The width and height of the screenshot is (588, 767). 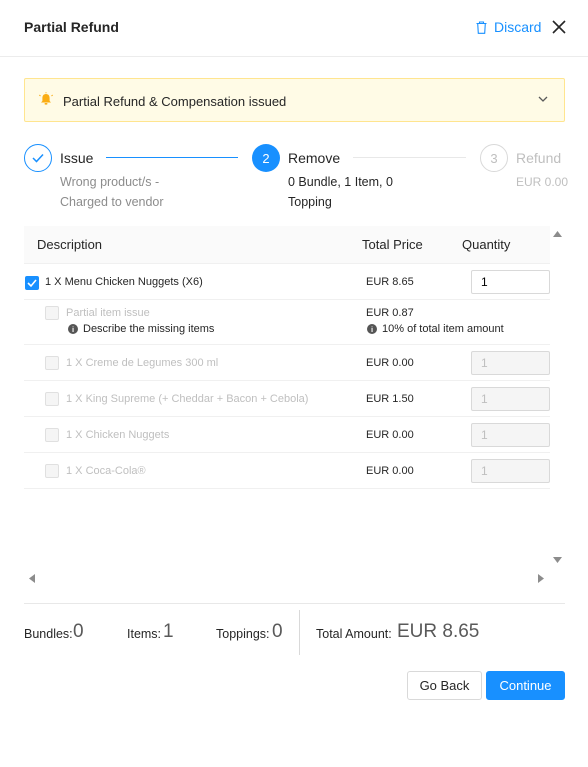 I want to click on discard-label: Discard, so click(x=518, y=27).